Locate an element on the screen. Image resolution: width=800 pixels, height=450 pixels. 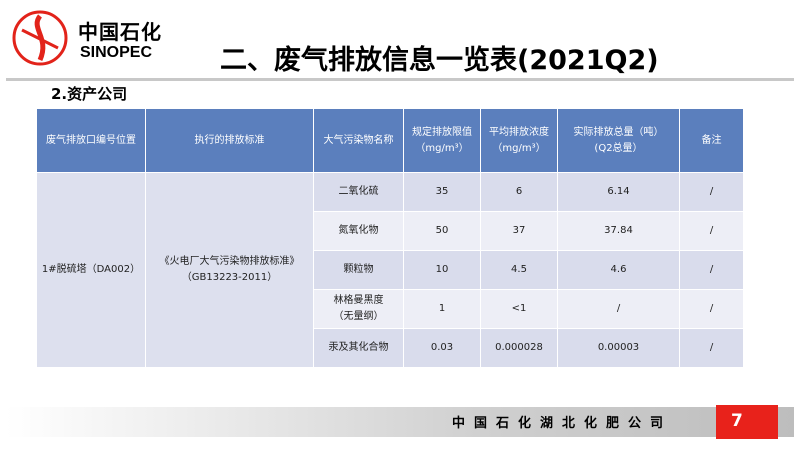
footer-bar is located at coordinates (400, 422).